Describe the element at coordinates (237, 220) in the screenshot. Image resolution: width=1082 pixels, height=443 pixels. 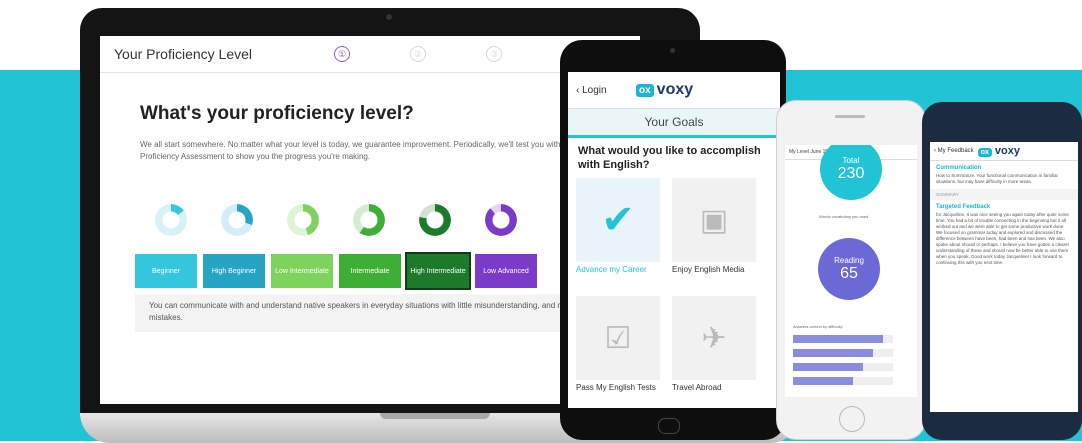
I see `donut-high-beginner-icon` at that location.